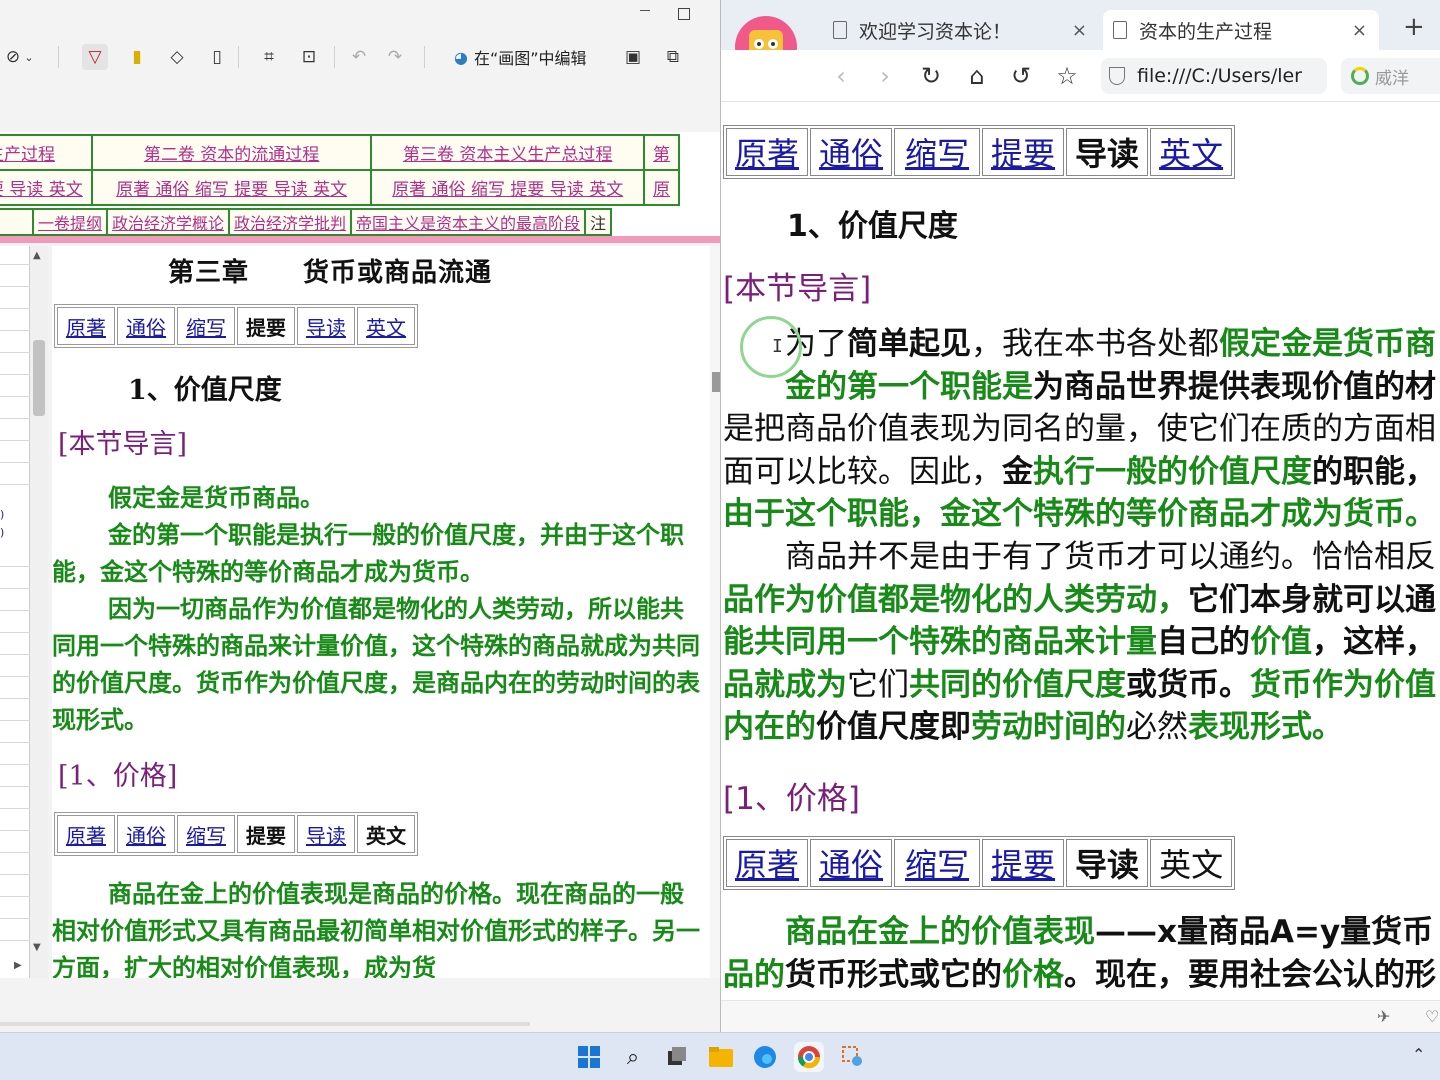  I want to click on star-icon: ☆, so click(1067, 76).